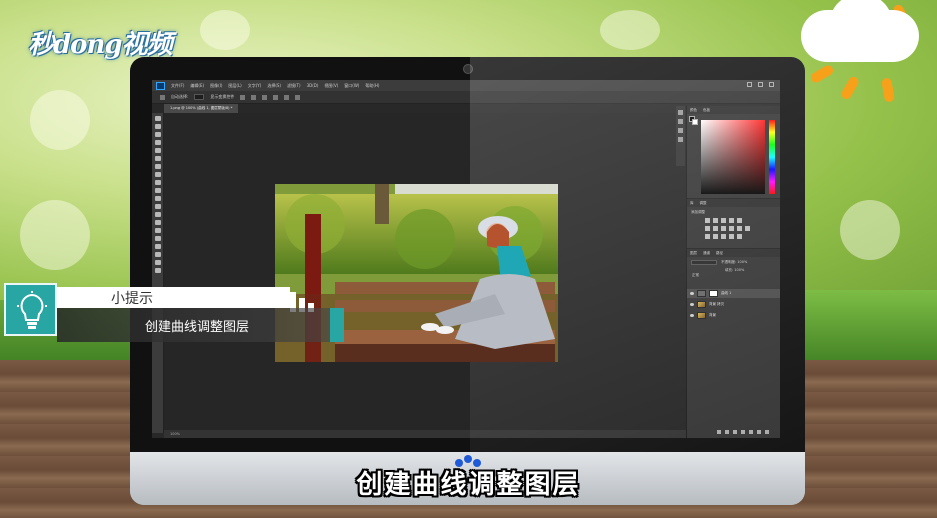  I want to click on eyedropper-tool-icon, so click(157, 158).